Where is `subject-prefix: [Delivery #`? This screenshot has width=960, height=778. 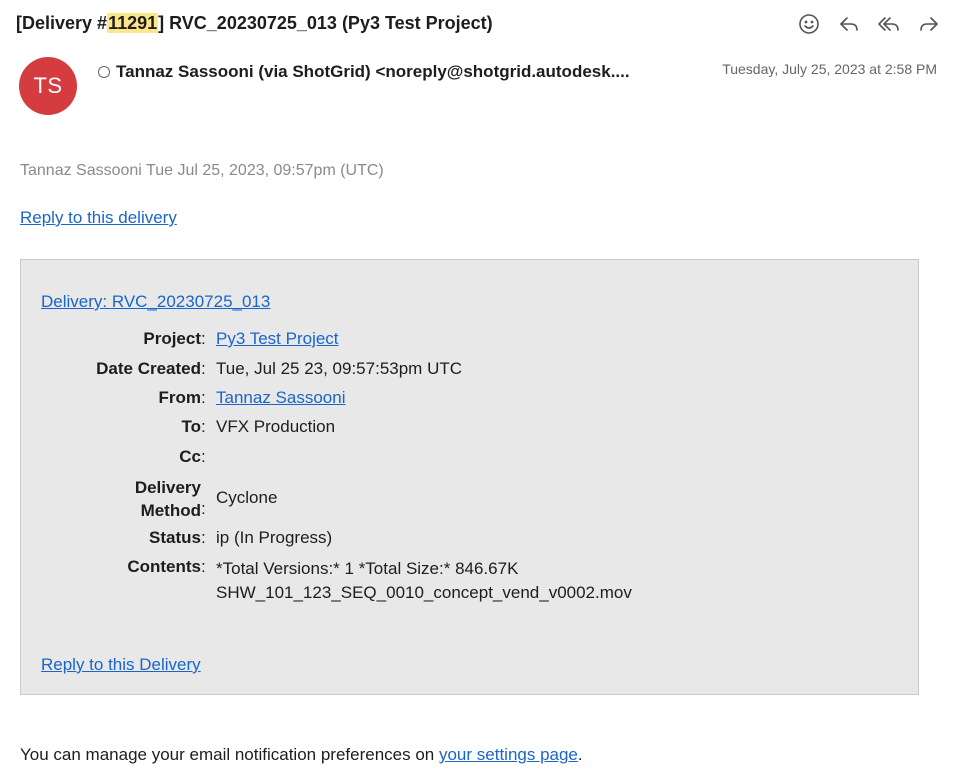
subject-prefix: [Delivery # is located at coordinates (62, 23).